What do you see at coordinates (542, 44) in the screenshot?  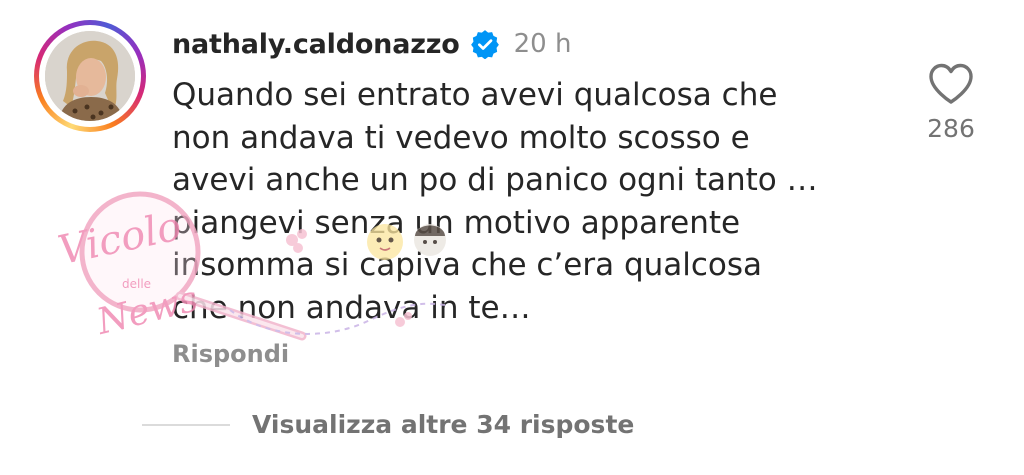 I see `timestamp: 20 h` at bounding box center [542, 44].